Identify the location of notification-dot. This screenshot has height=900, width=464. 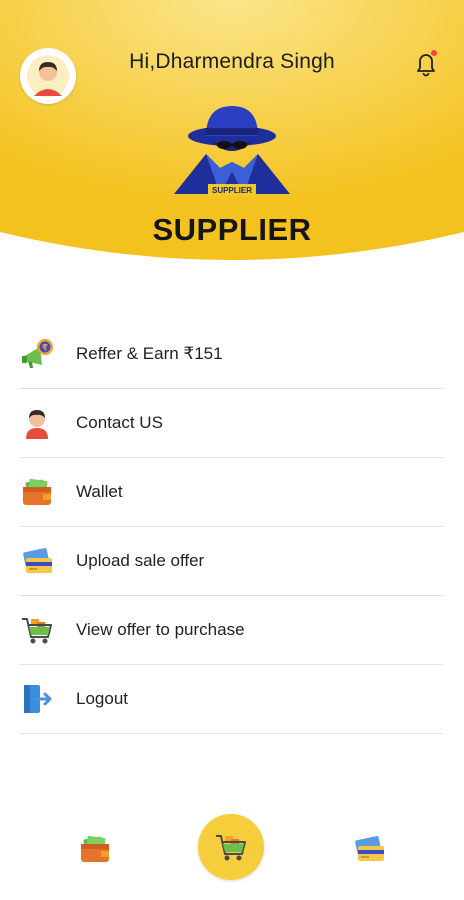
(434, 53).